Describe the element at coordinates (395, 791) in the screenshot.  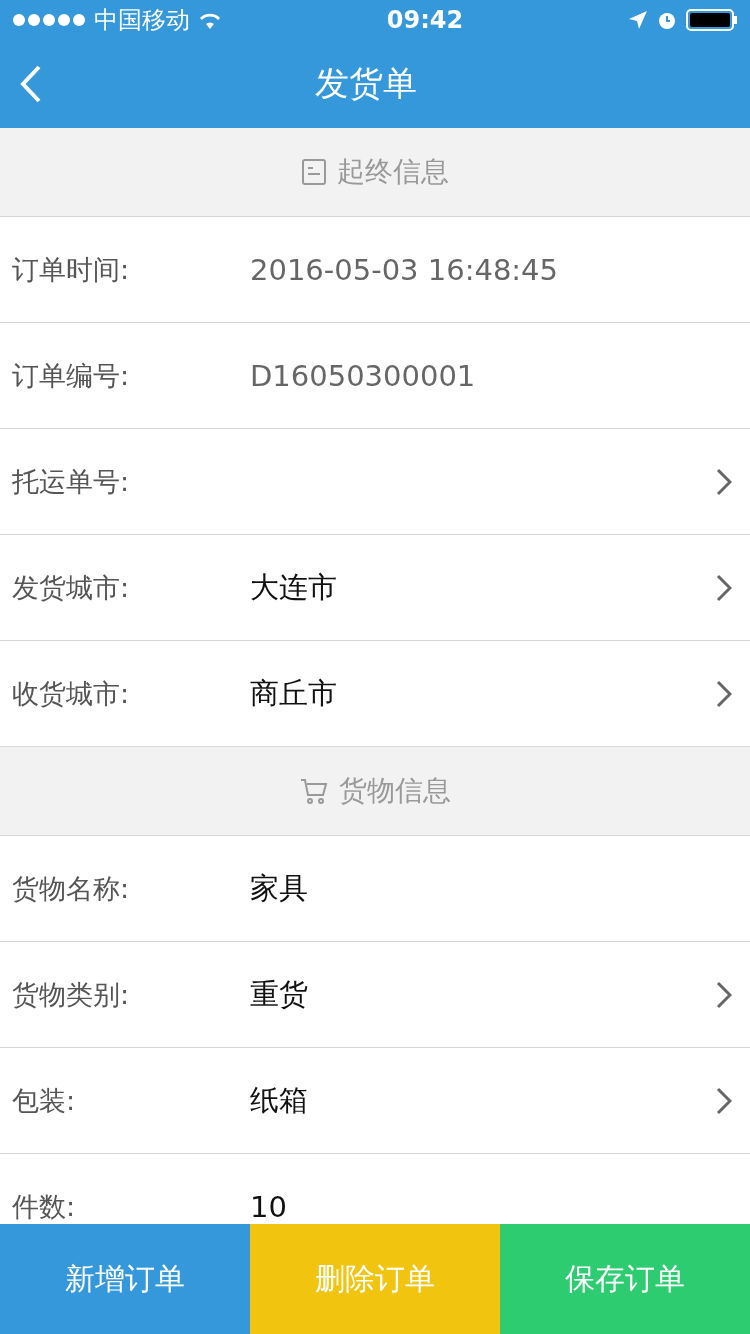
I see `section-title: 货物信息` at that location.